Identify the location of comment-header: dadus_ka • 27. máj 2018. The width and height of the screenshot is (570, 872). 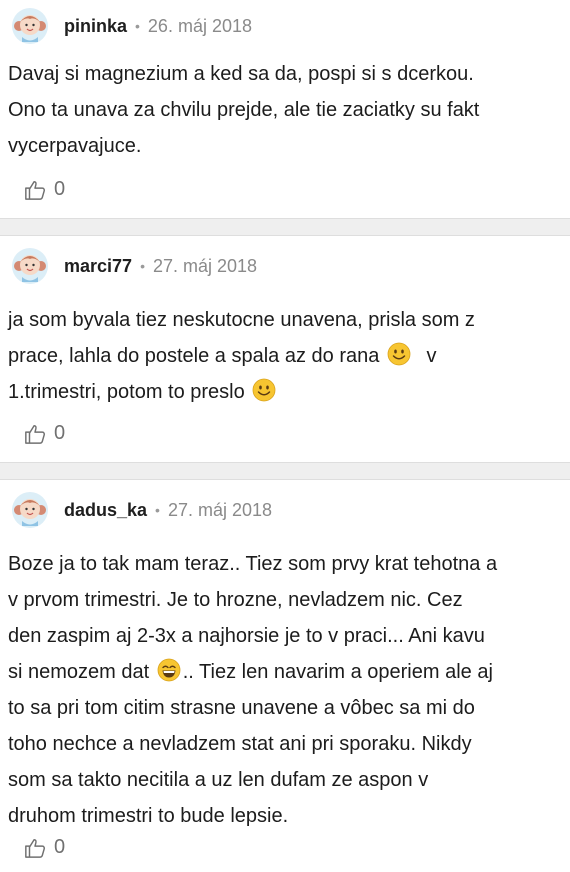
(142, 510).